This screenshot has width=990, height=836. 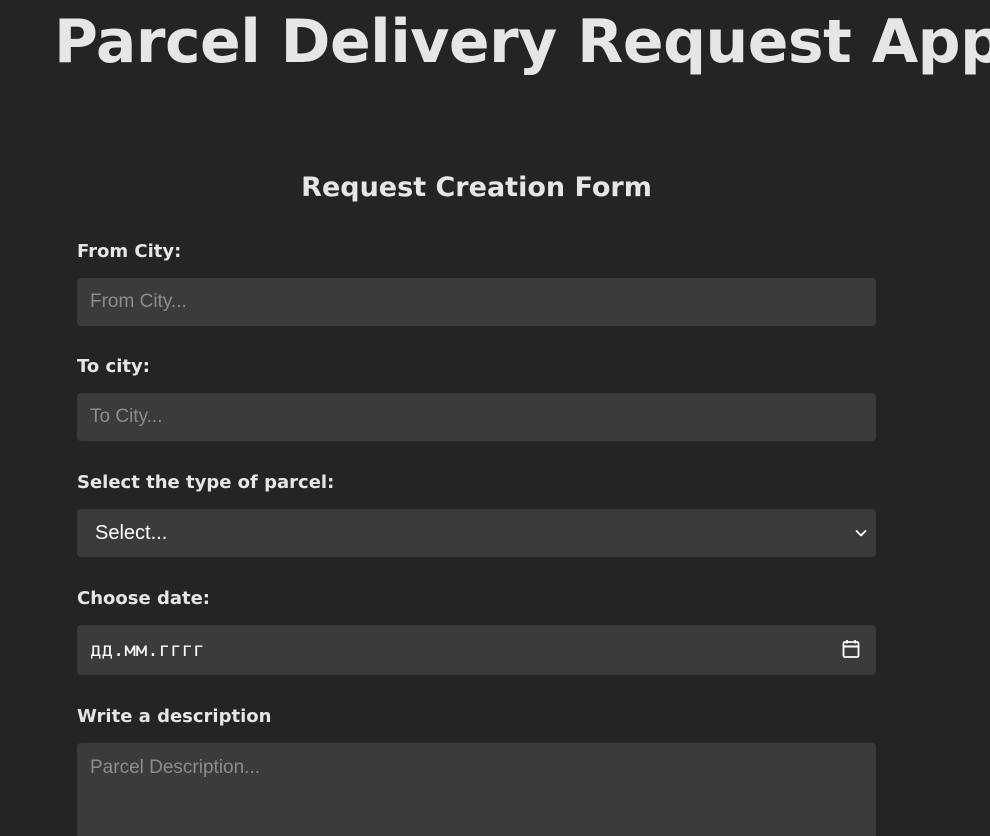 I want to click on calendar-icon, so click(x=851, y=649).